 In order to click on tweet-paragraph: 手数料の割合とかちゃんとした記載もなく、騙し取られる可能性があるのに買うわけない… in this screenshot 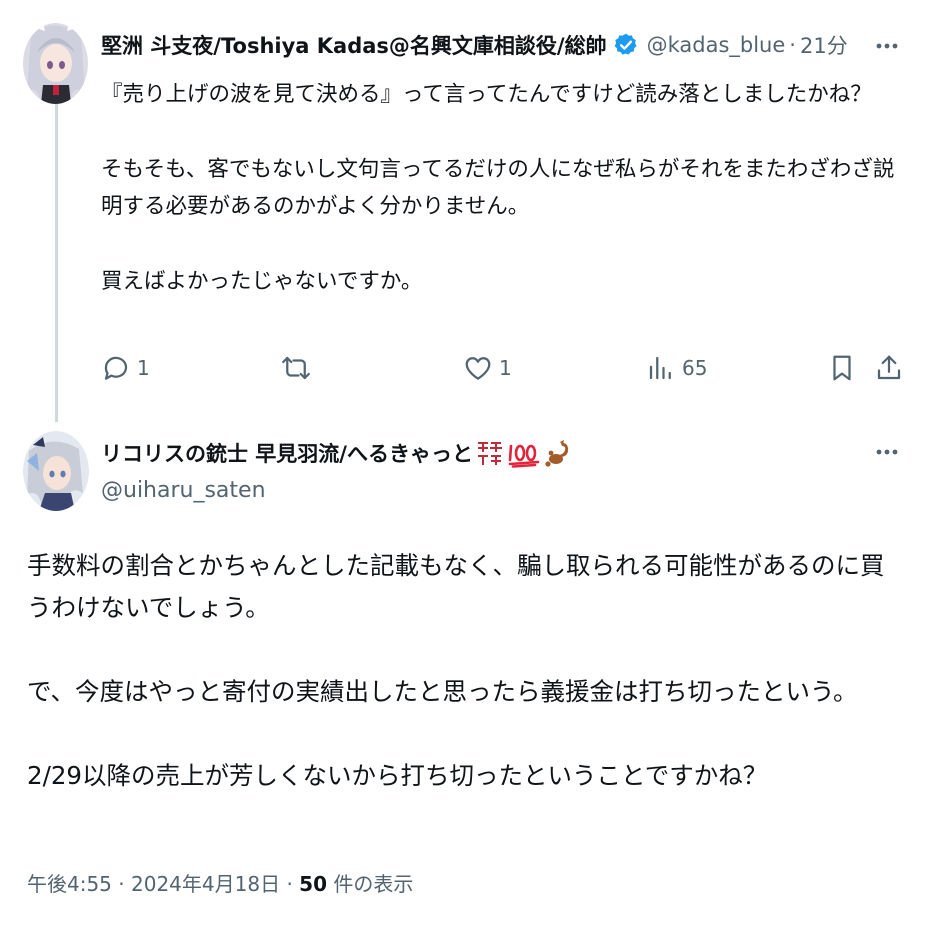, I will do `click(456, 586)`.